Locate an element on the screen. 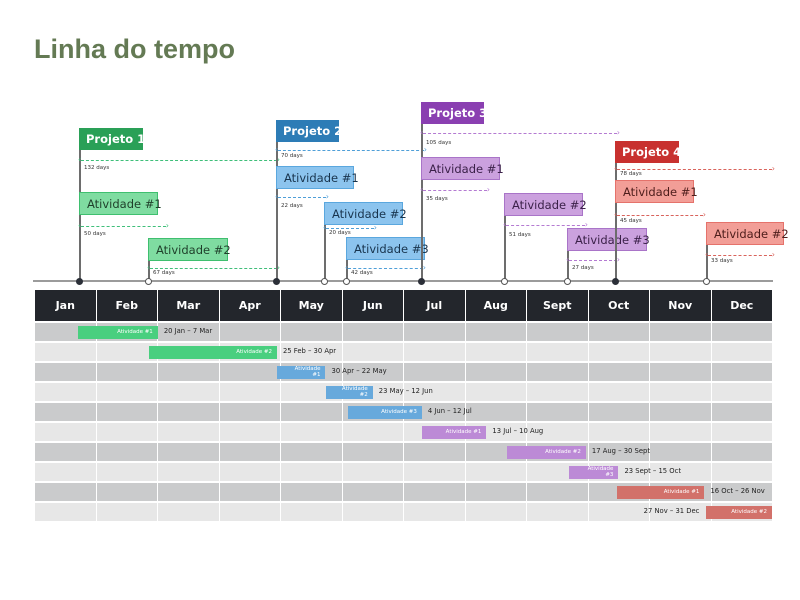 The height and width of the screenshot is (600, 800). date-range-label: 16 Oct – 26 Nov is located at coordinates (737, 491).